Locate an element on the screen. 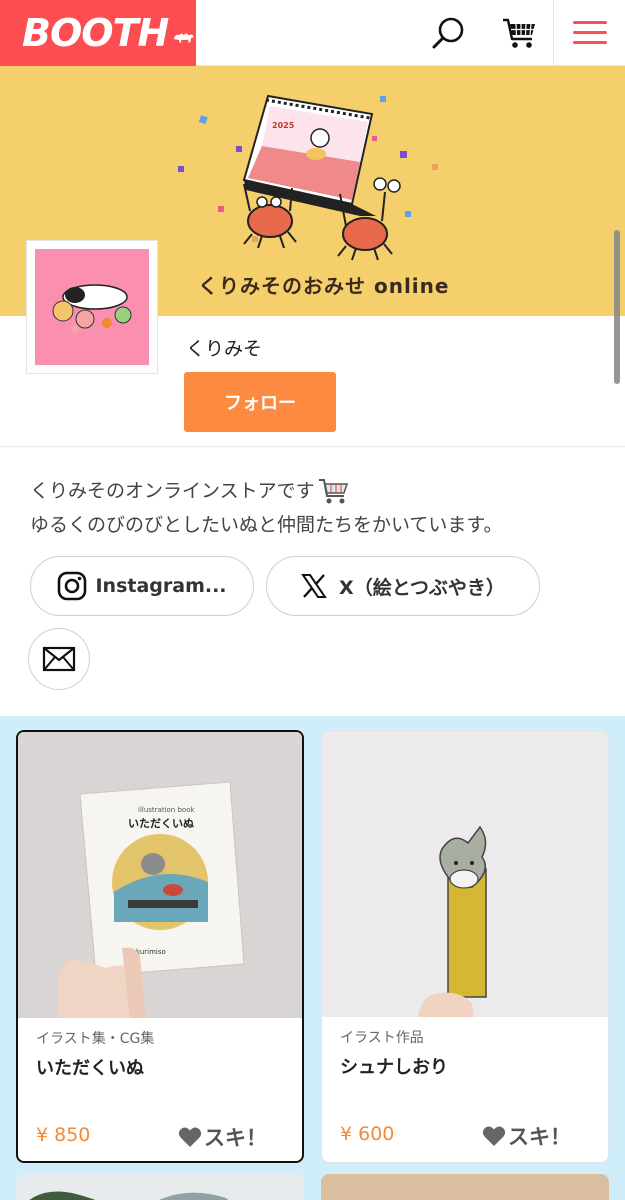  description-line-1: くりみそのオンラインストアです is located at coordinates (172, 491).